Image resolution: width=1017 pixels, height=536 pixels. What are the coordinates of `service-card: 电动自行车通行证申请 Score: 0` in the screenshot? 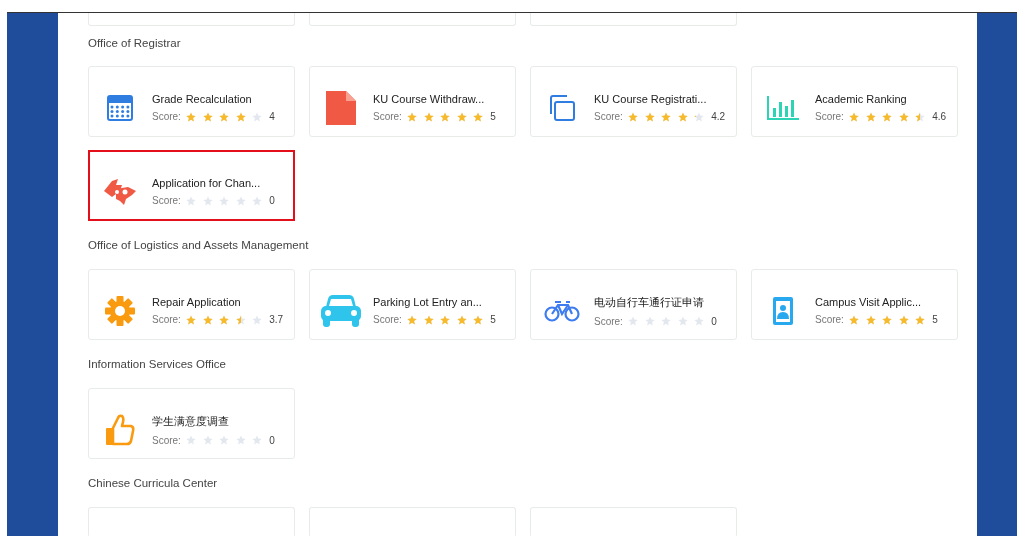 It's located at (633, 304).